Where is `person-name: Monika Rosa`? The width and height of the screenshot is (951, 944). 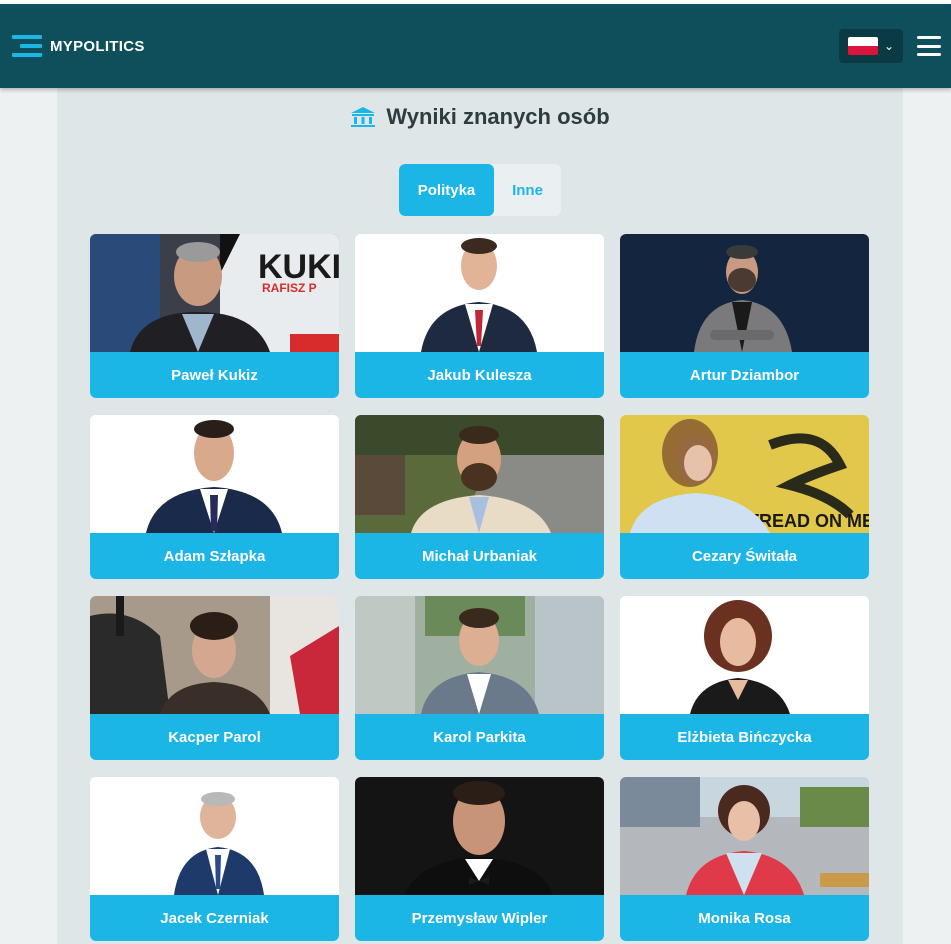
person-name: Monika Rosa is located at coordinates (744, 918).